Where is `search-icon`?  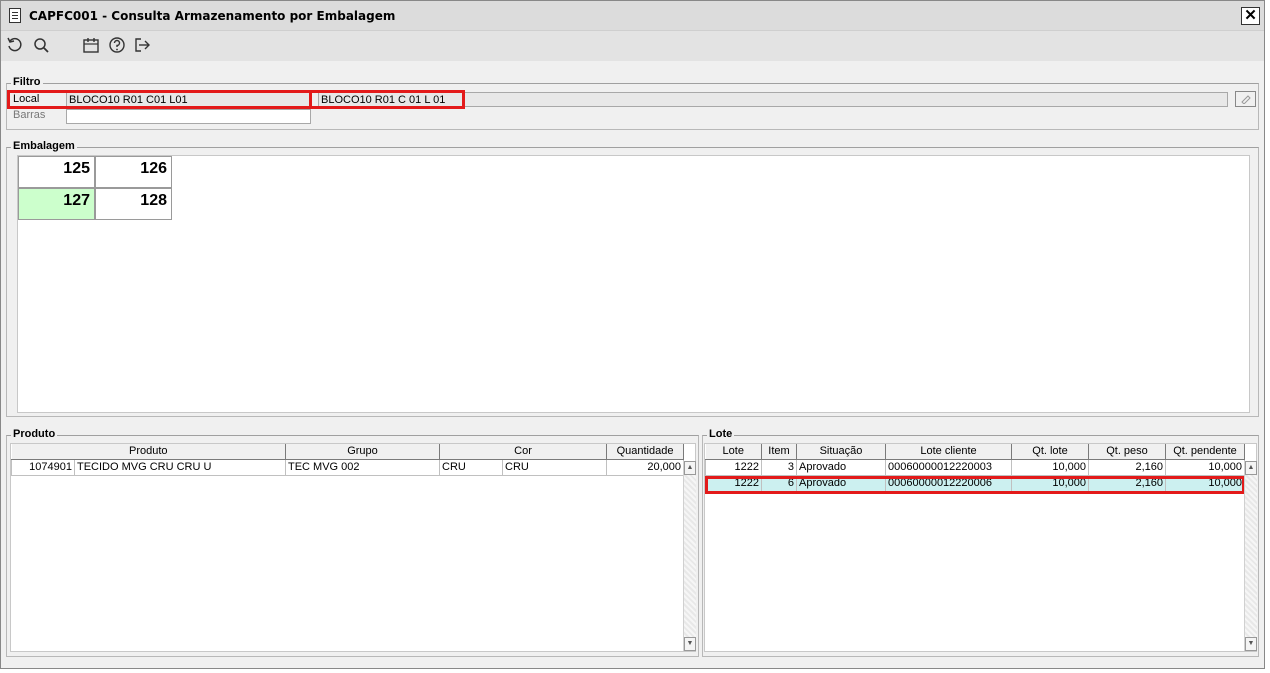 search-icon is located at coordinates (42, 46).